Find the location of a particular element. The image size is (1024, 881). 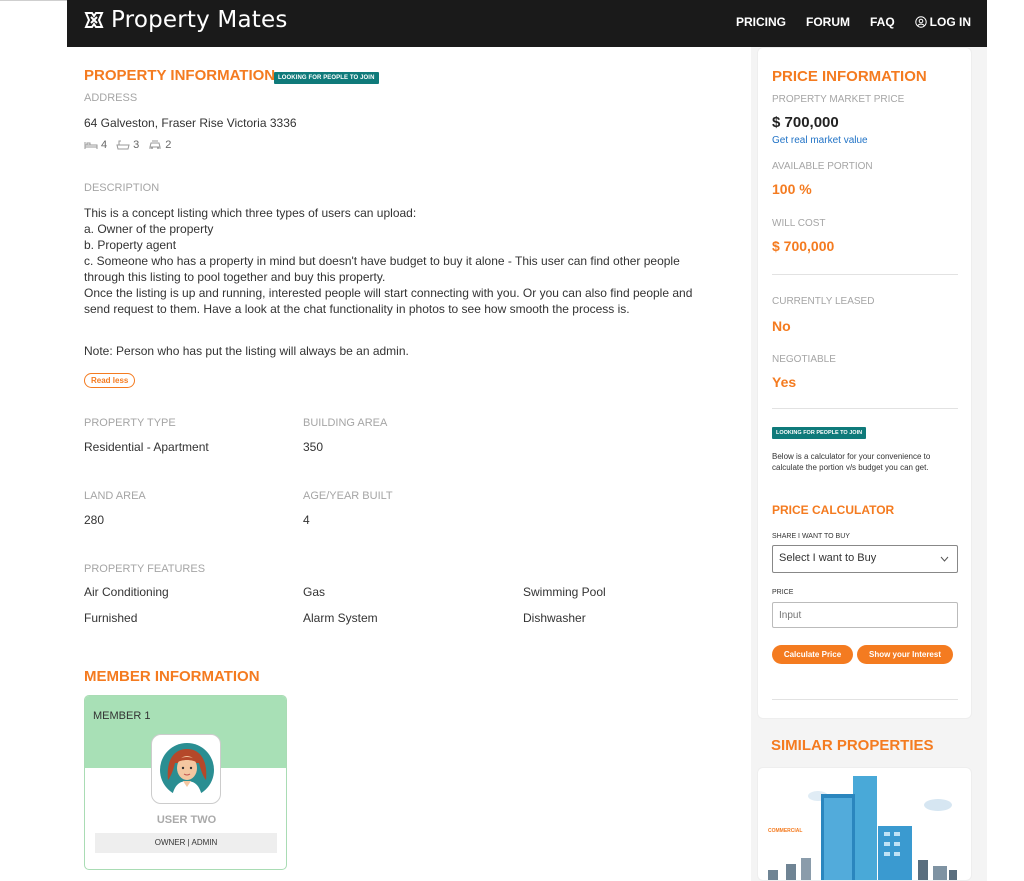

logo: Property Mates is located at coordinates (185, 20).